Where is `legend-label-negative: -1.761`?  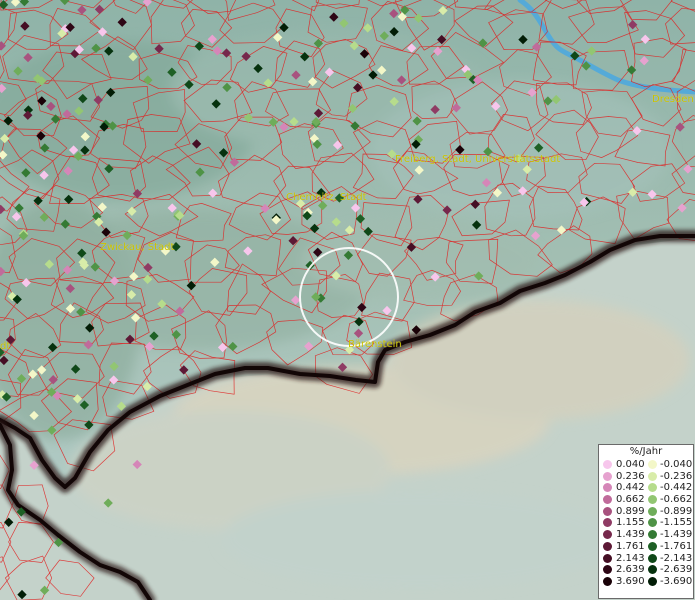 legend-label-negative: -1.761 is located at coordinates (676, 546).